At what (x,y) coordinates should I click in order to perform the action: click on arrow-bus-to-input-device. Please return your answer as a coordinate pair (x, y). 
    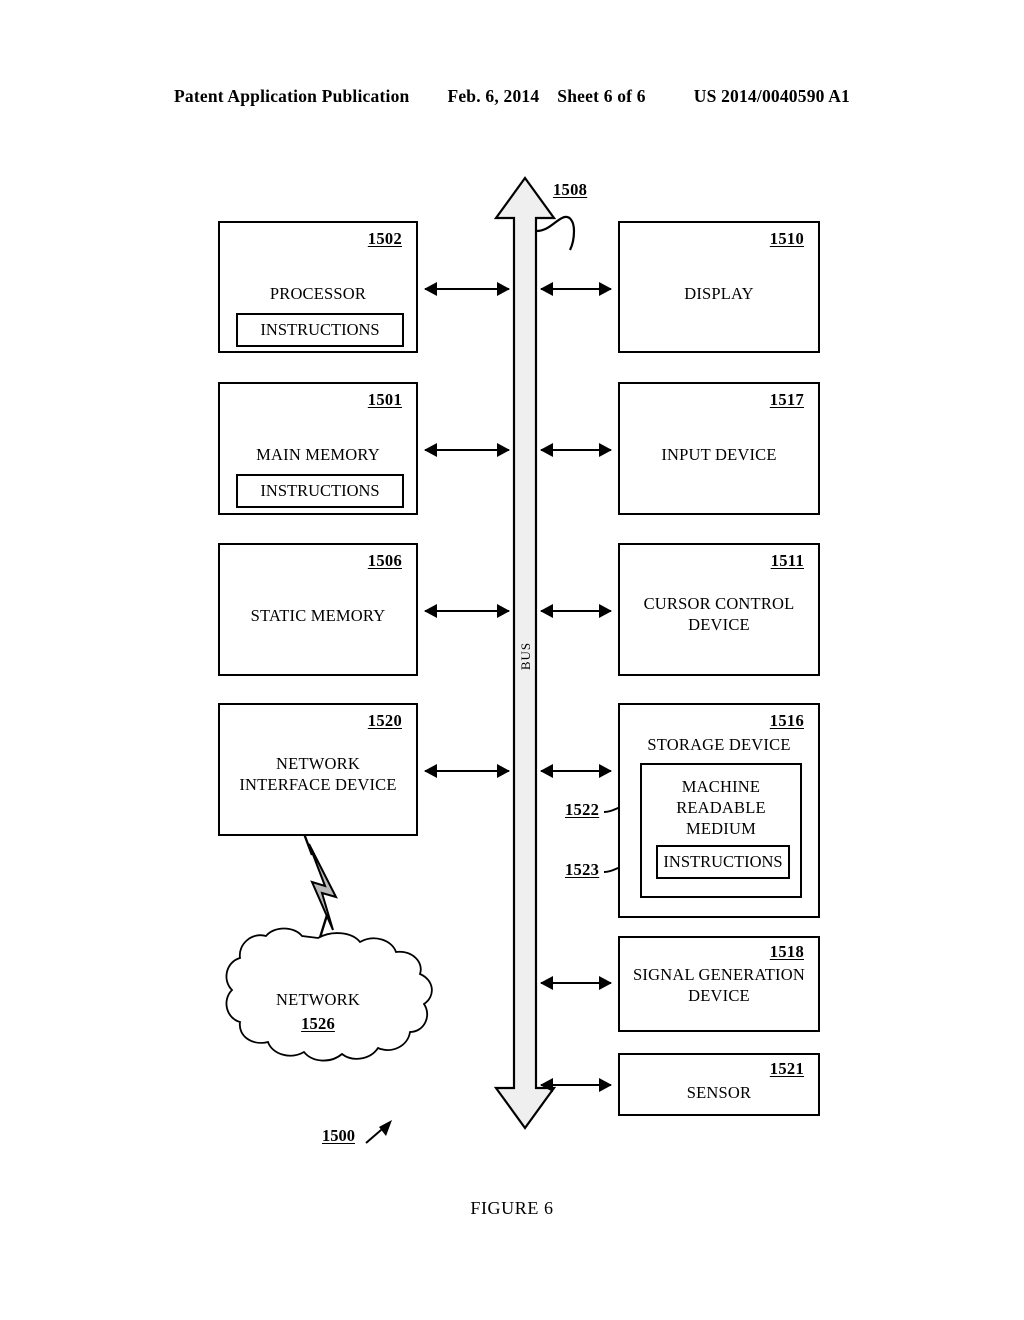
    Looking at the image, I should click on (576, 450).